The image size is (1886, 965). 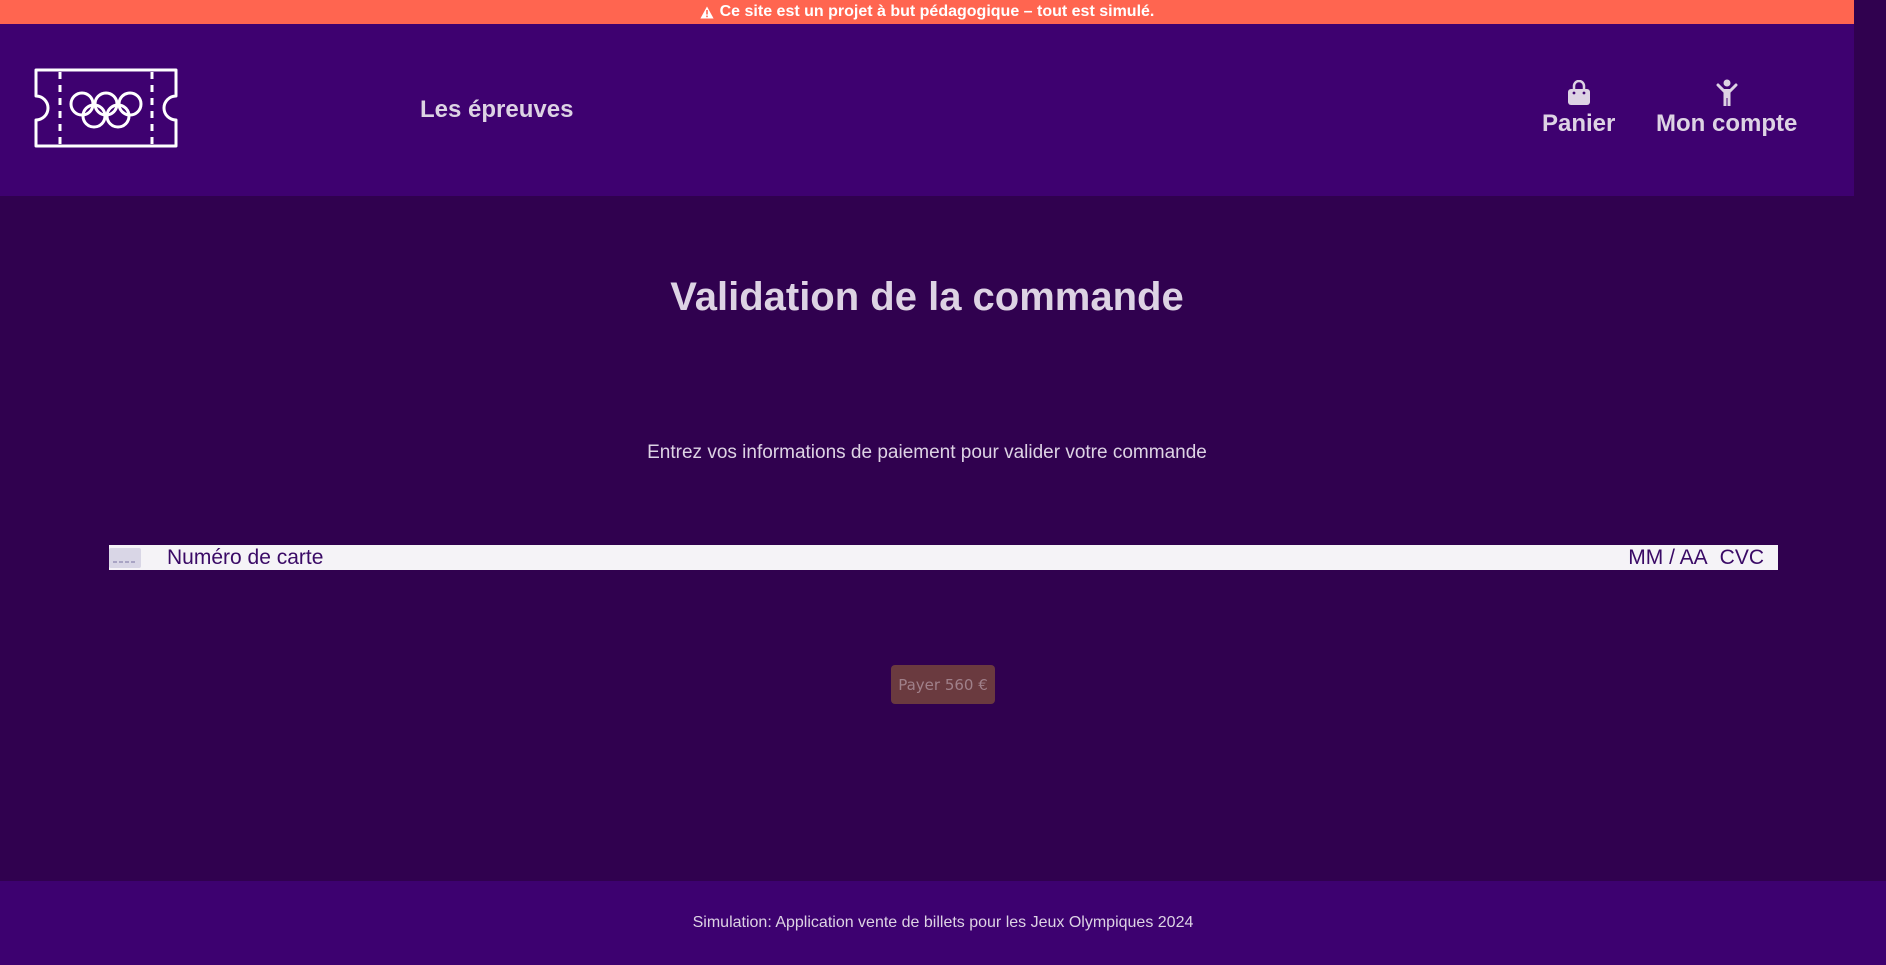 What do you see at coordinates (1742, 558) in the screenshot?
I see `card-cvc-input: CVC` at bounding box center [1742, 558].